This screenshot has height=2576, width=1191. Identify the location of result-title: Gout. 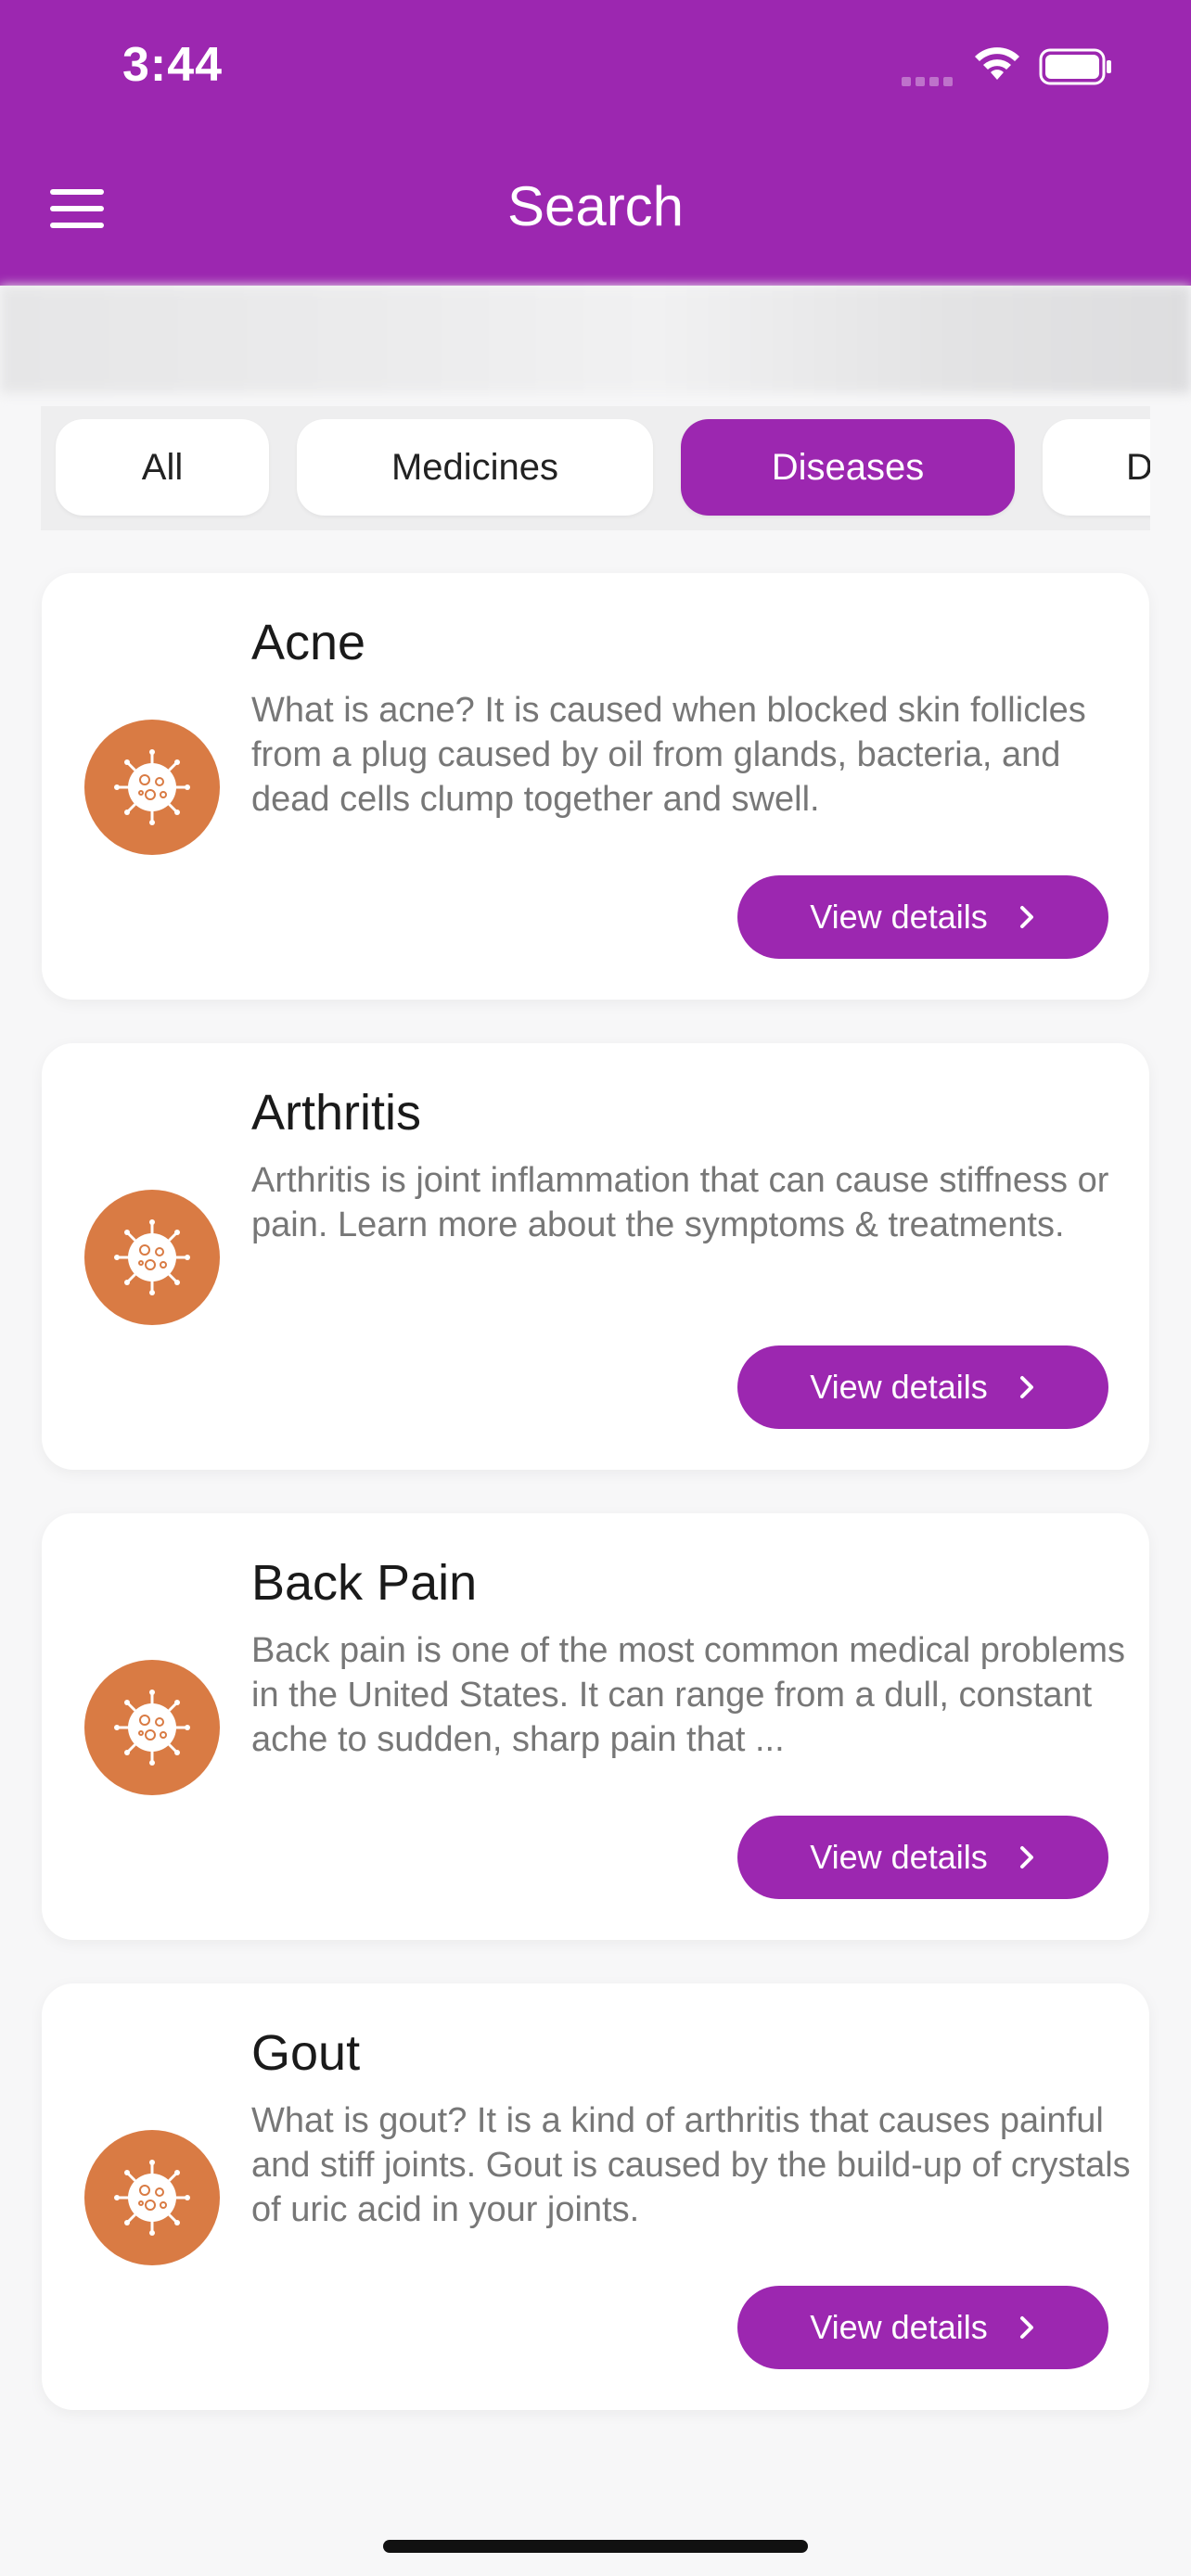
(306, 2053).